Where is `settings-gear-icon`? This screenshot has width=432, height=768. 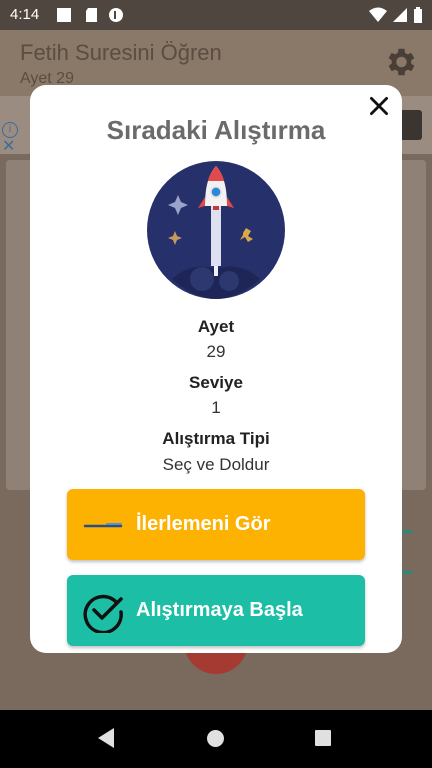 settings-gear-icon is located at coordinates (400, 62).